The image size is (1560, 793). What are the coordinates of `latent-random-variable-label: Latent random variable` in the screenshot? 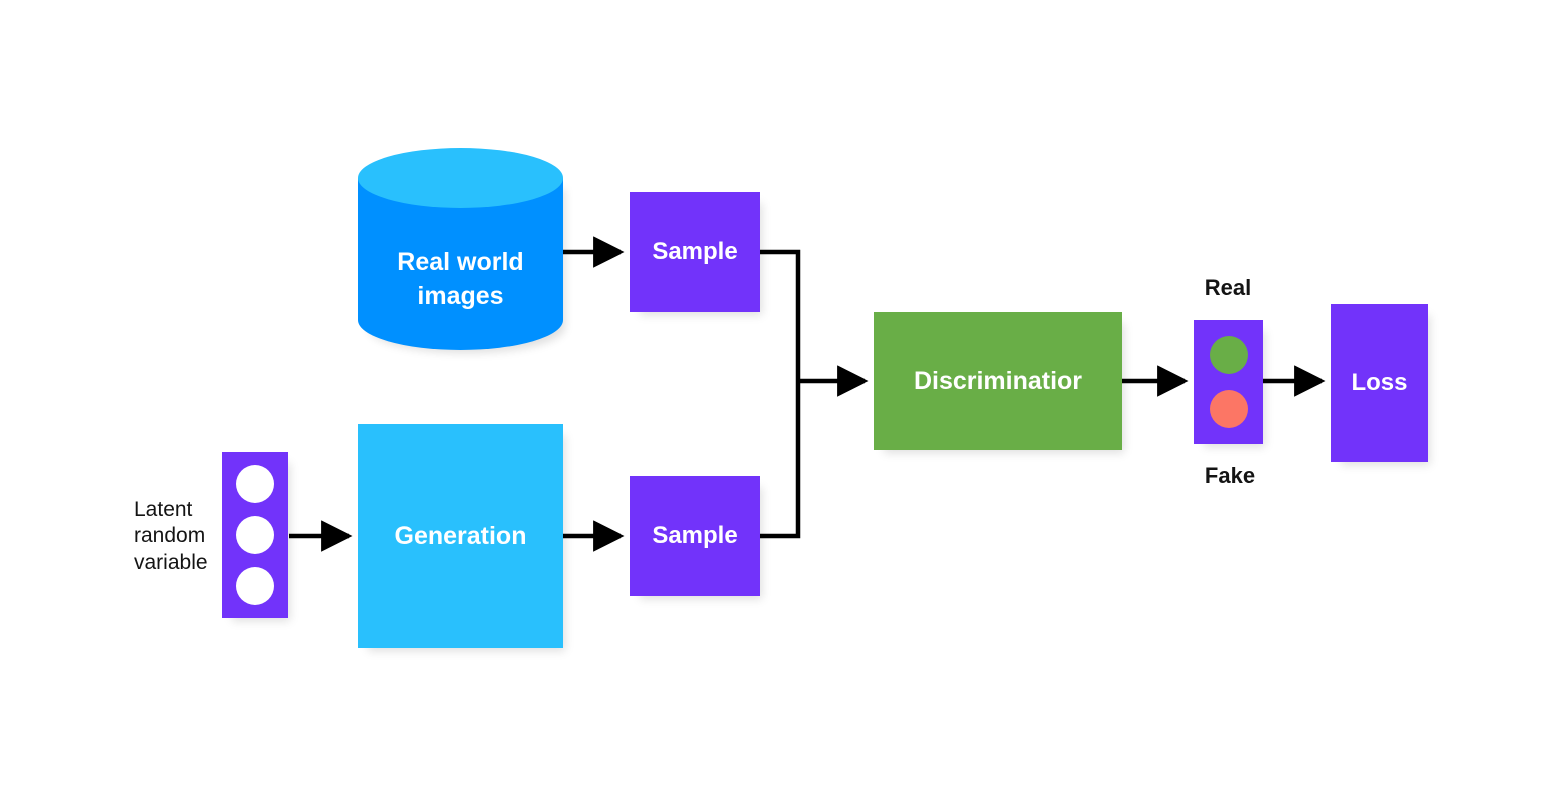 It's located at (171, 536).